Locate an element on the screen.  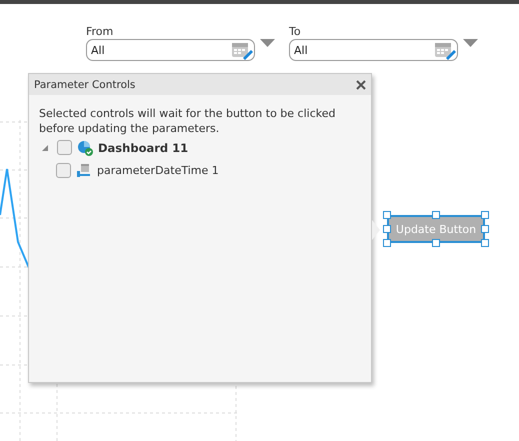
field-label: To is located at coordinates (295, 32).